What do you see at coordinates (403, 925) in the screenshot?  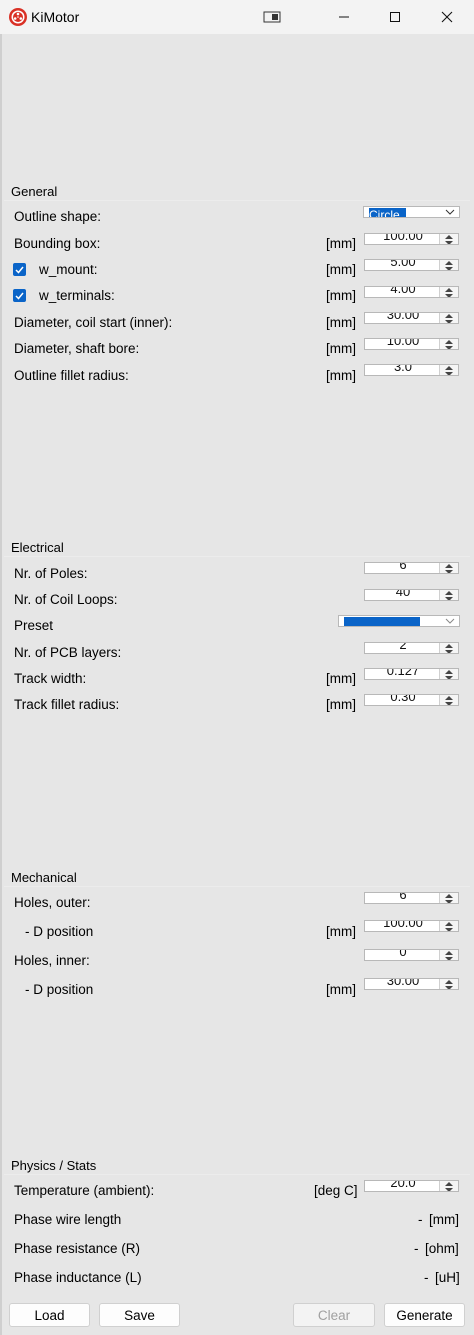 I see `outer-d-position-value: 100.00` at bounding box center [403, 925].